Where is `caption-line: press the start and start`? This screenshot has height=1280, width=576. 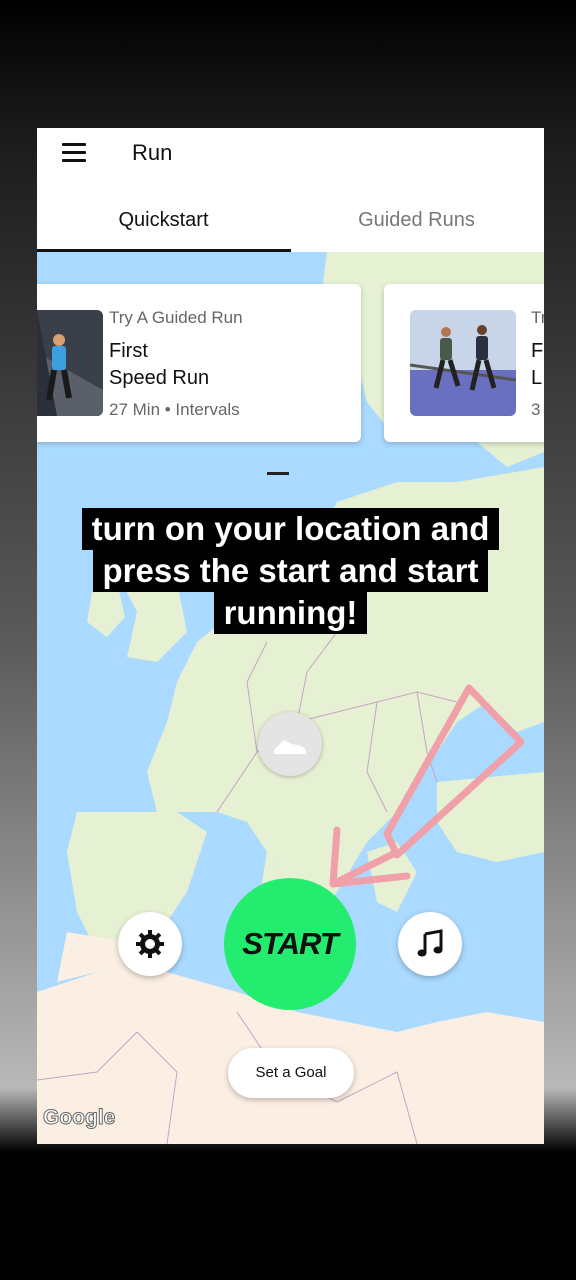 caption-line: press the start and start is located at coordinates (290, 571).